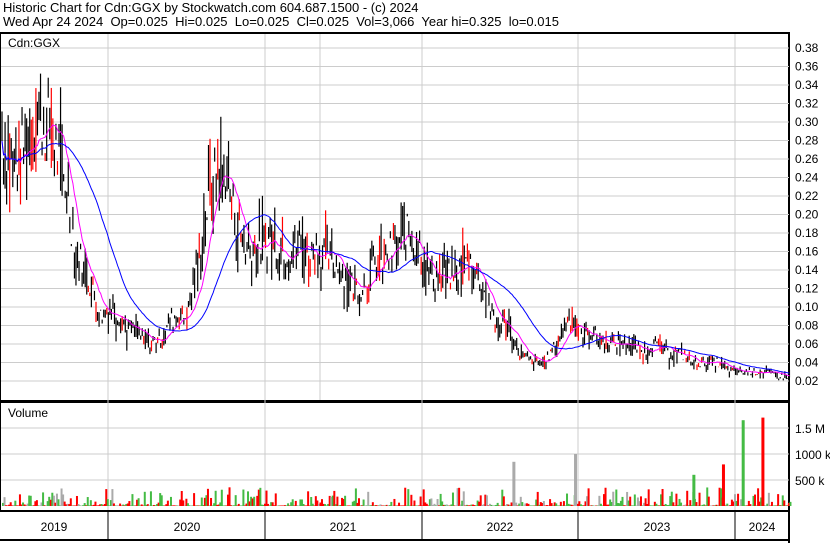 This screenshot has width=830, height=543. I want to click on year-label: 2020, so click(187, 527).